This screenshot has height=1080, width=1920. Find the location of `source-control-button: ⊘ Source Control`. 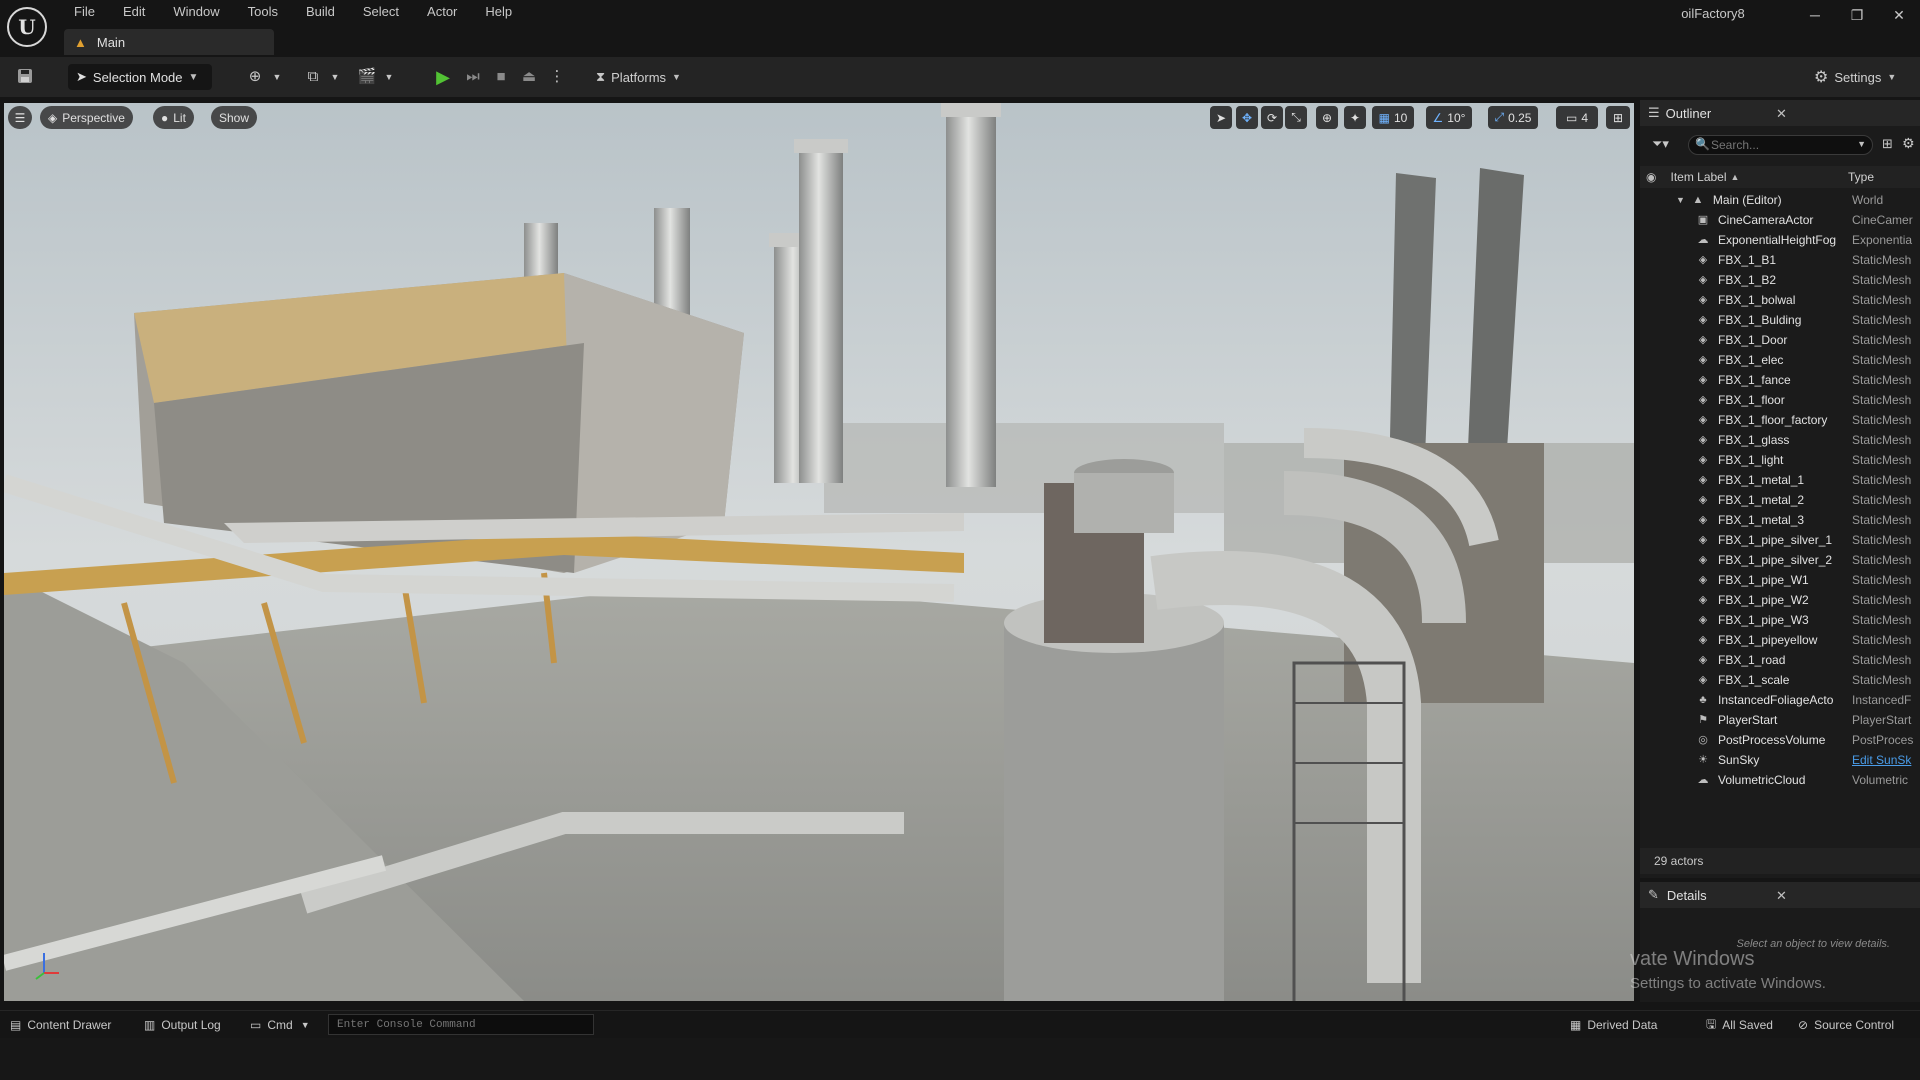

source-control-button: ⊘ Source Control is located at coordinates (1846, 1025).